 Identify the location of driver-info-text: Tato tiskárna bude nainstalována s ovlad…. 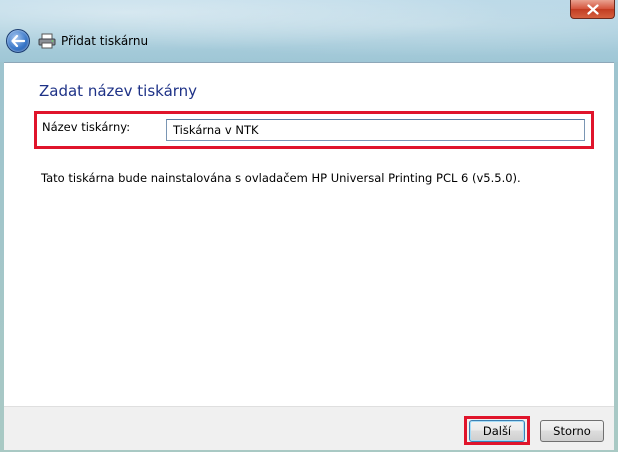
(281, 178).